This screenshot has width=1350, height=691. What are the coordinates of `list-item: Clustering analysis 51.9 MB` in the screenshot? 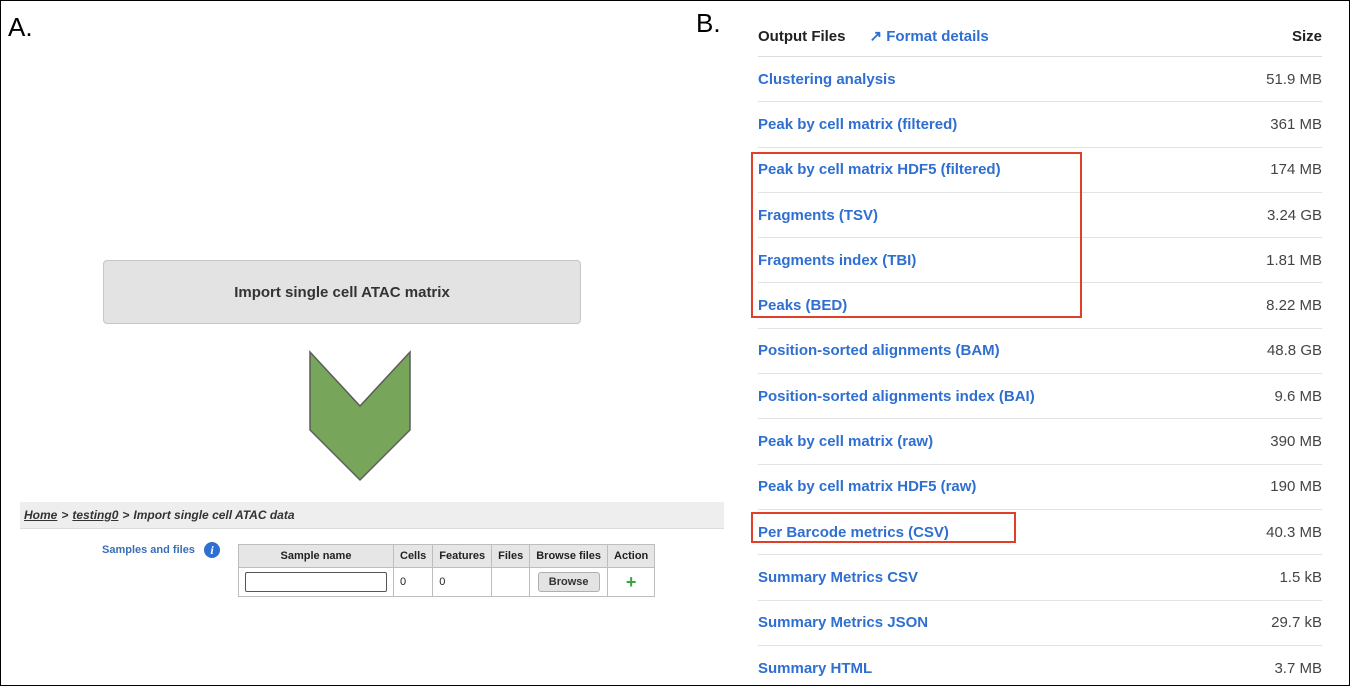 It's located at (1040, 80).